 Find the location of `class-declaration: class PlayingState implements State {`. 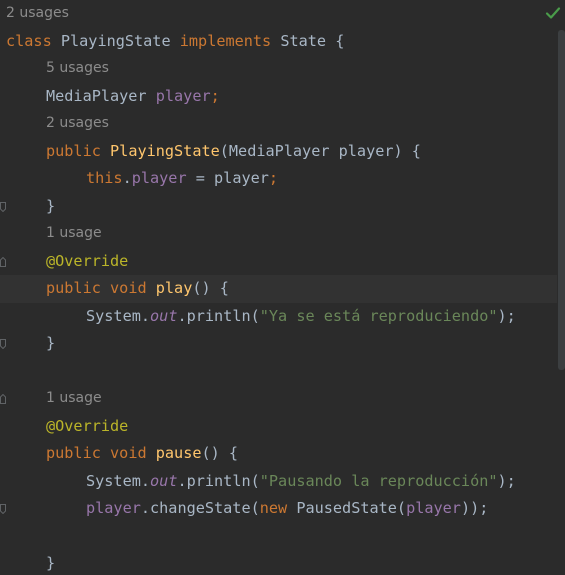

class-declaration: class PlayingState implements State { is located at coordinates (175, 40).